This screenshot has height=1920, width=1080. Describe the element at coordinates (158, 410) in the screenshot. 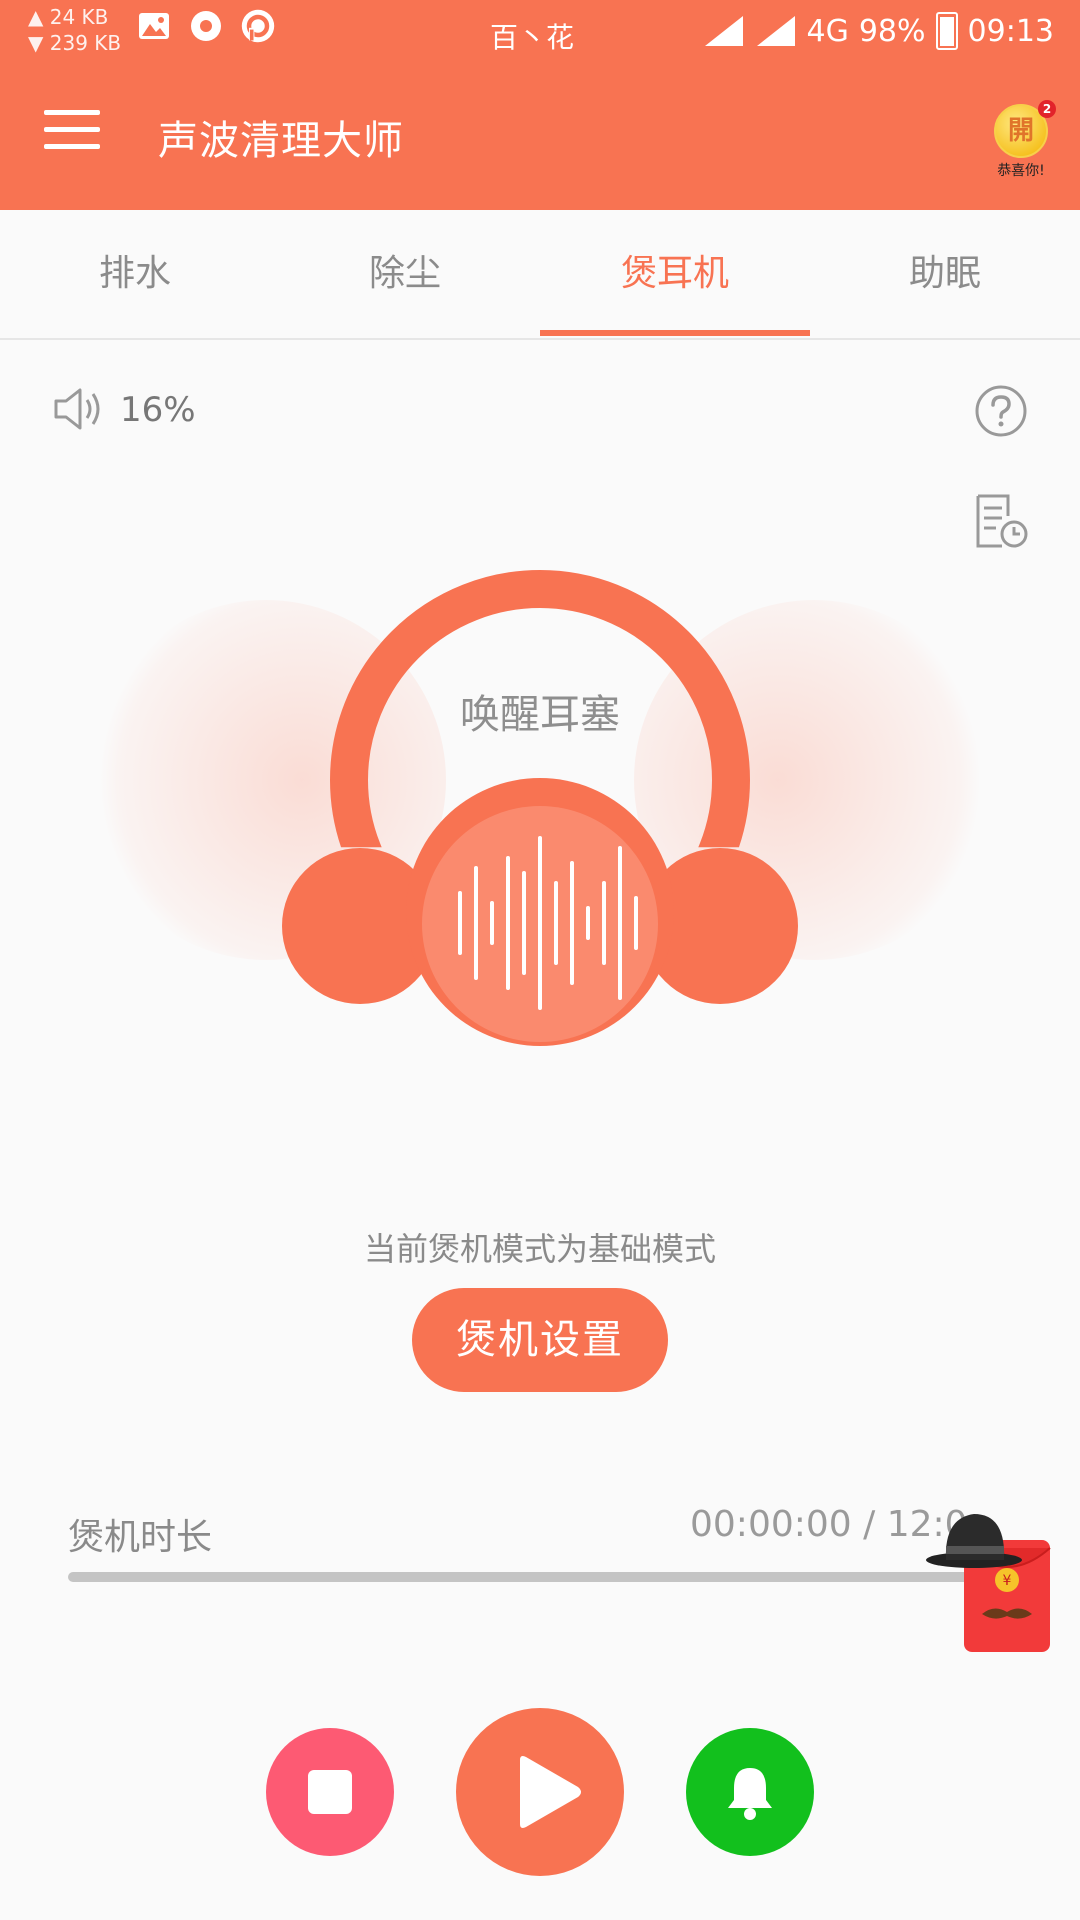

I see `volume-level: 16%` at that location.